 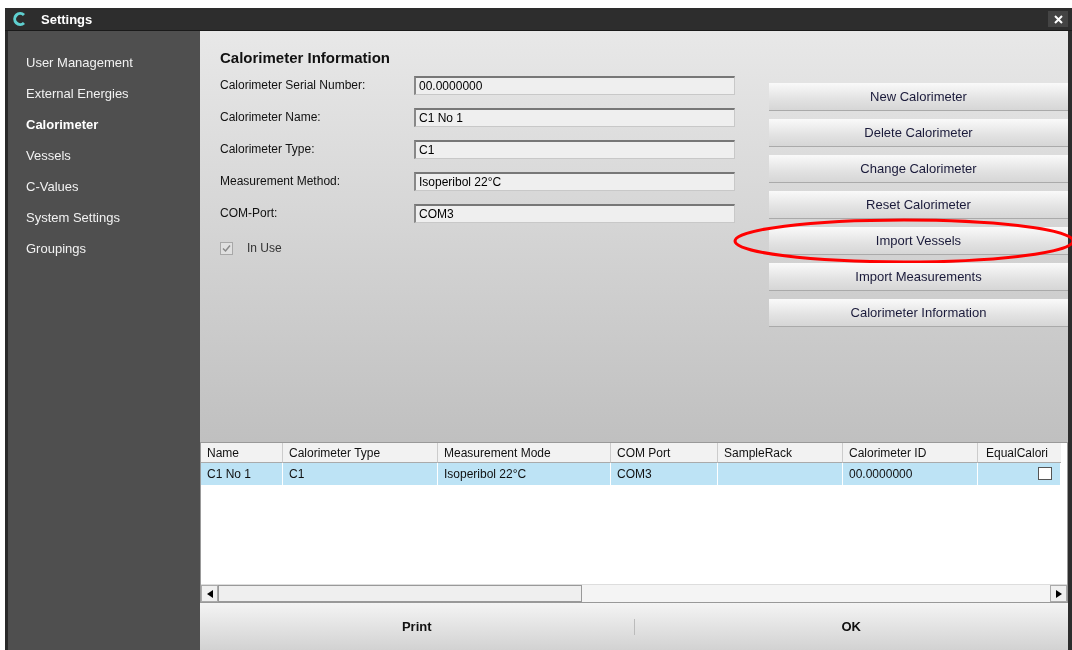 I want to click on action-button: Calorimeter Information, so click(x=918, y=313).